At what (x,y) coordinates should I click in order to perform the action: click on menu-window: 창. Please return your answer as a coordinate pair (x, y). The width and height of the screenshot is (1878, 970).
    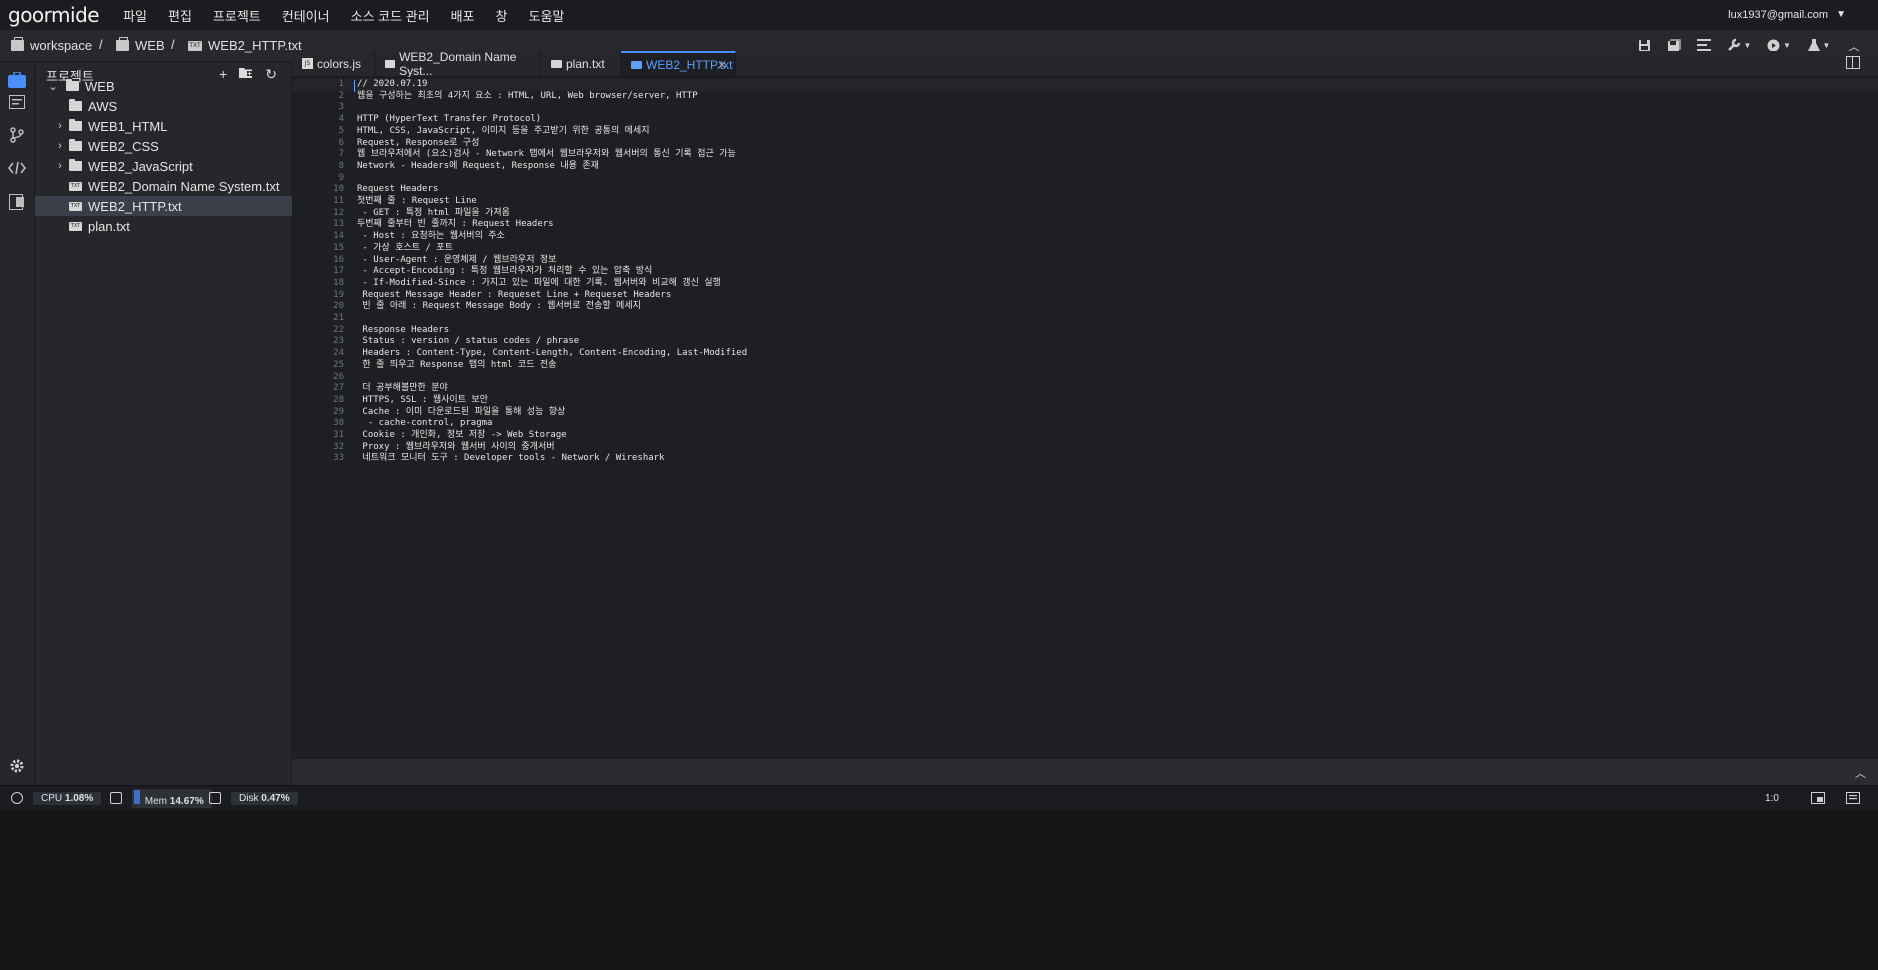
    Looking at the image, I should click on (502, 15).